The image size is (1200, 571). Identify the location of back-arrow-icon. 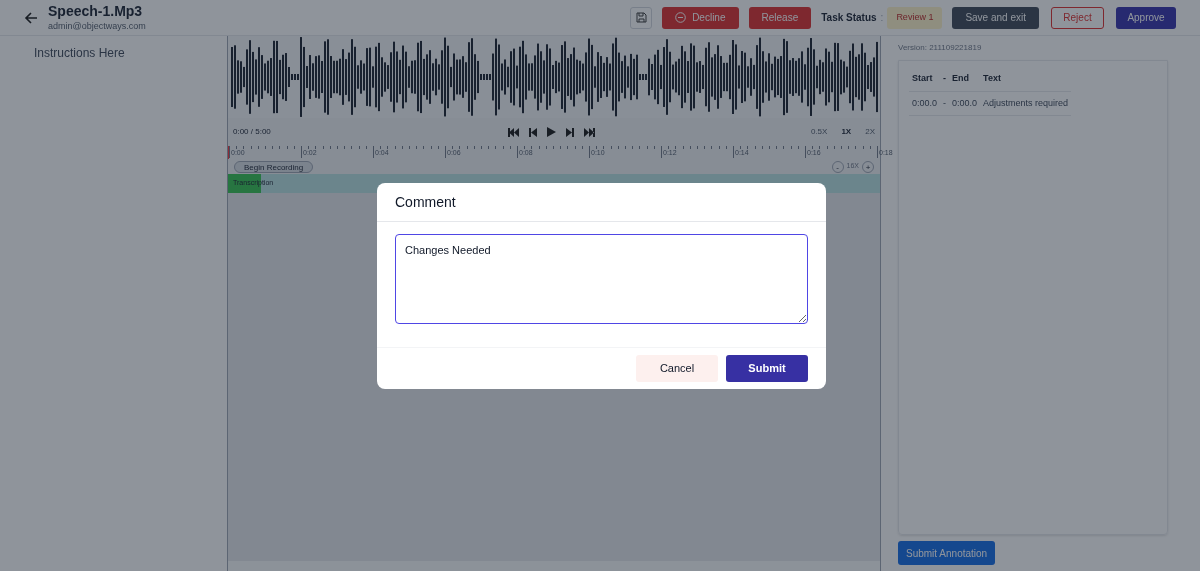
(31, 17).